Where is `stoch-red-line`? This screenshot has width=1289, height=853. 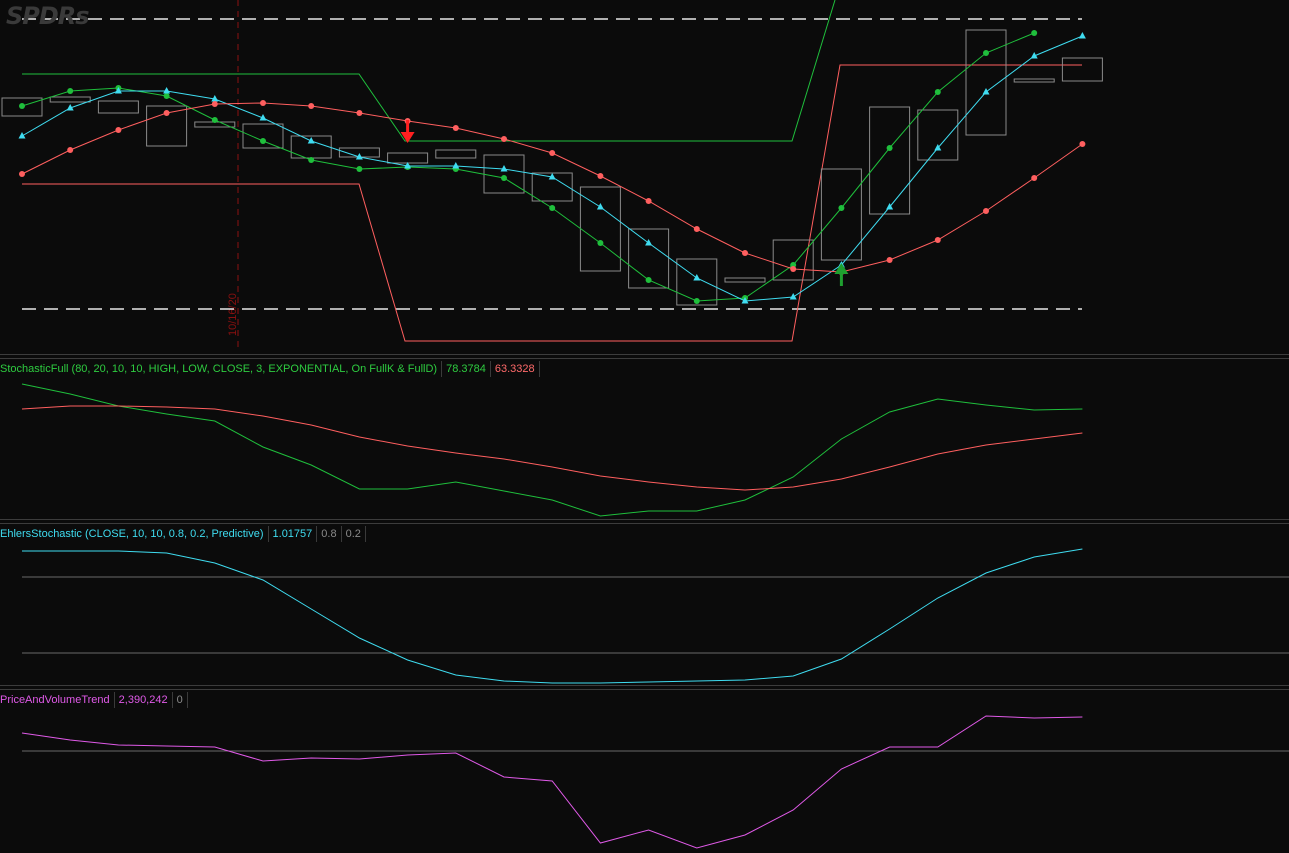
stoch-red-line is located at coordinates (552, 448).